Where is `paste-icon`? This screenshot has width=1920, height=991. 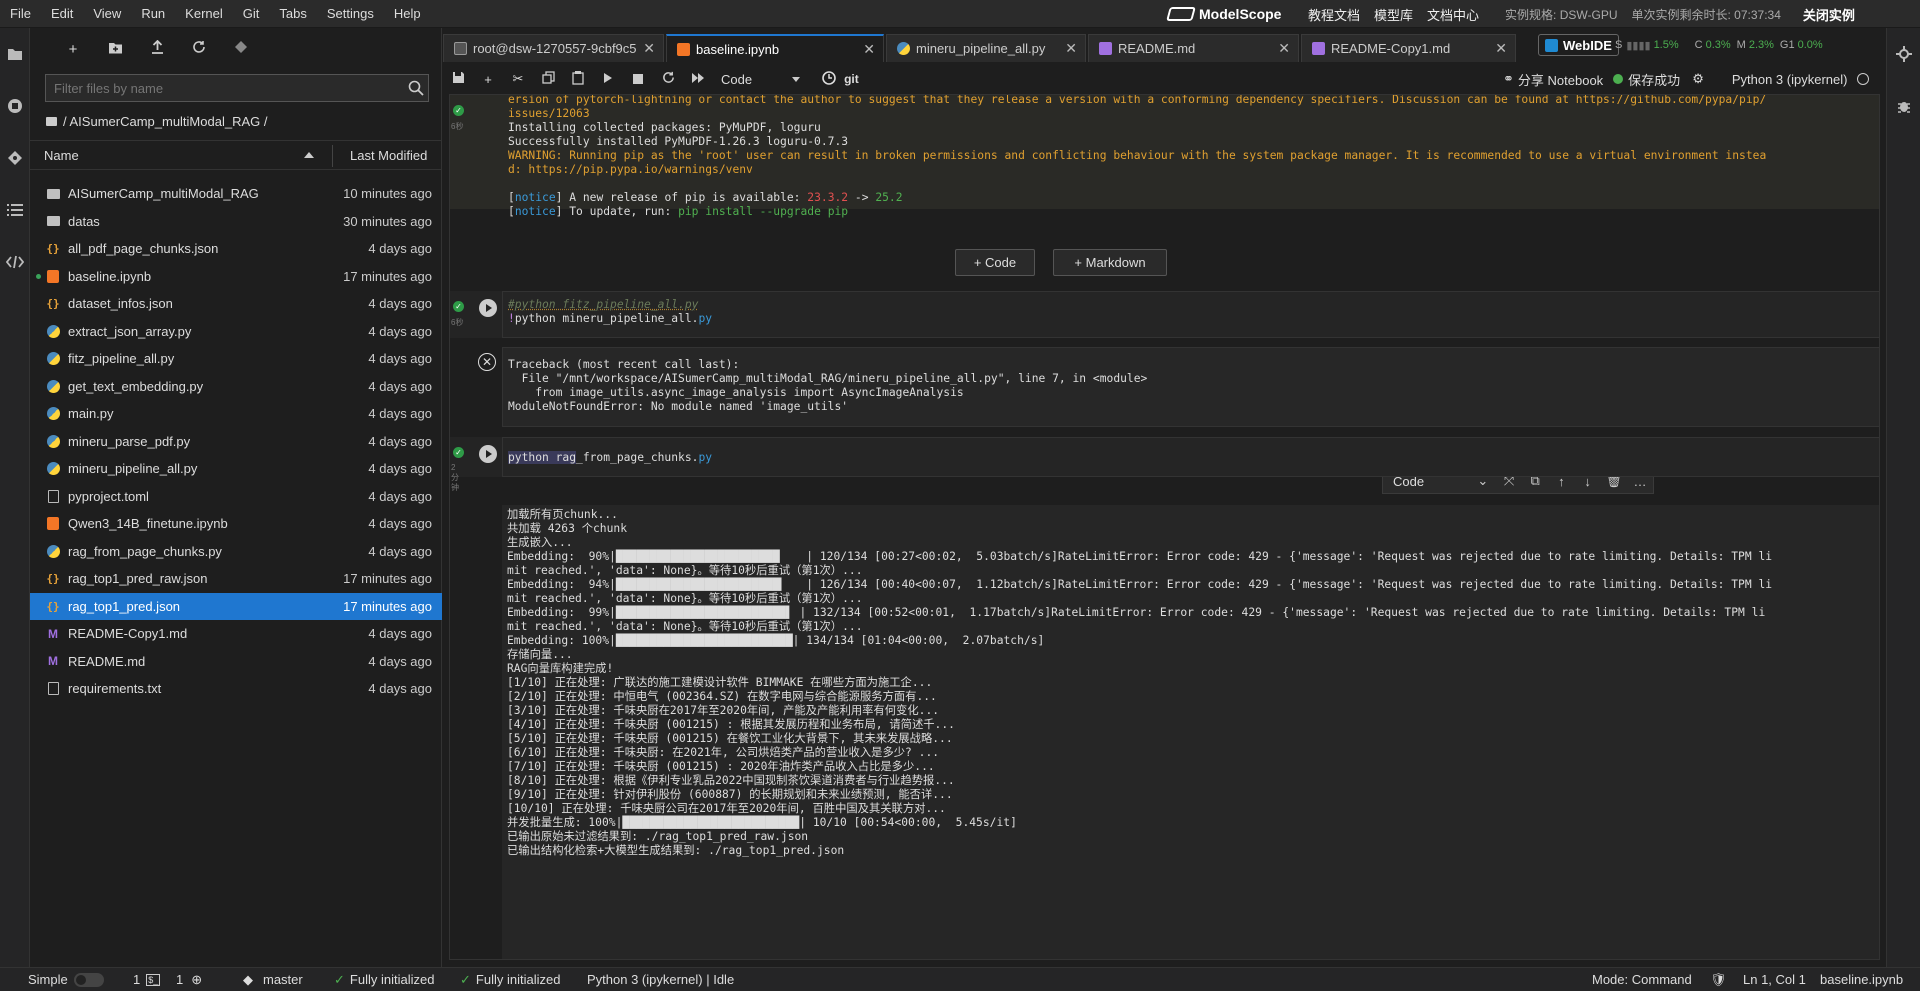 paste-icon is located at coordinates (578, 79).